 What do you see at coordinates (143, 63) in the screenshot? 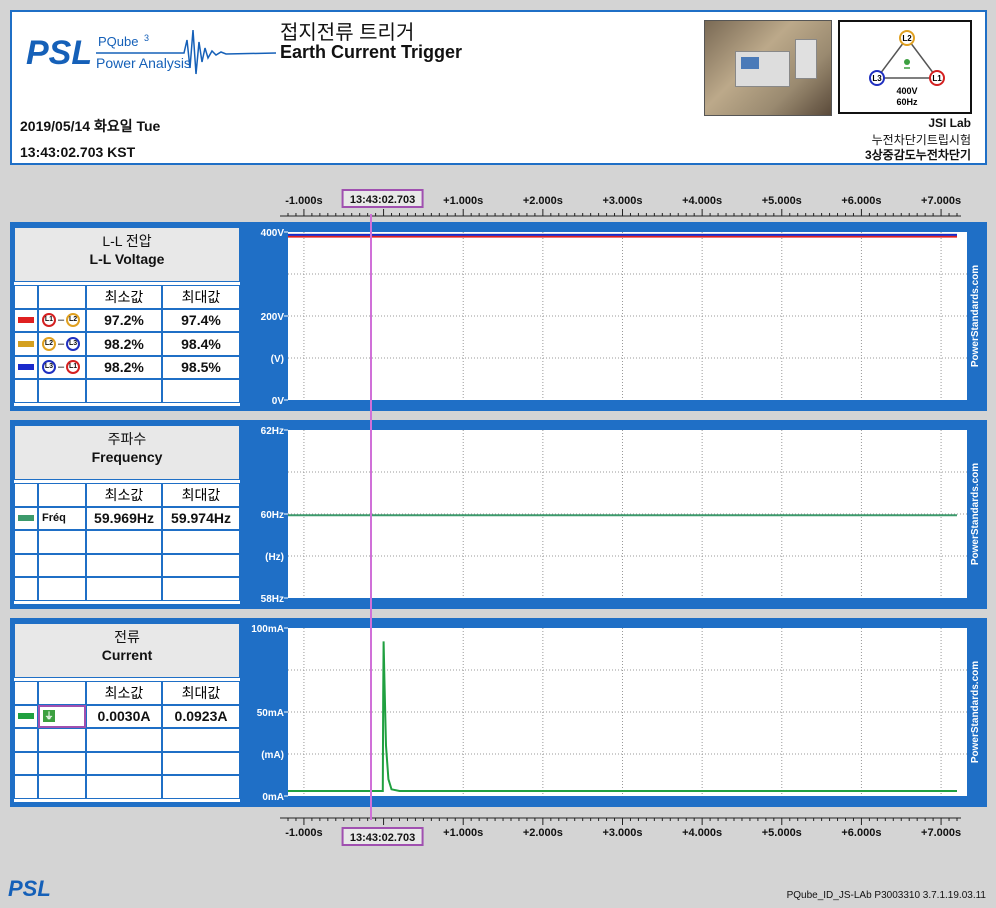
I see `product-sub: Power Analysis` at bounding box center [143, 63].